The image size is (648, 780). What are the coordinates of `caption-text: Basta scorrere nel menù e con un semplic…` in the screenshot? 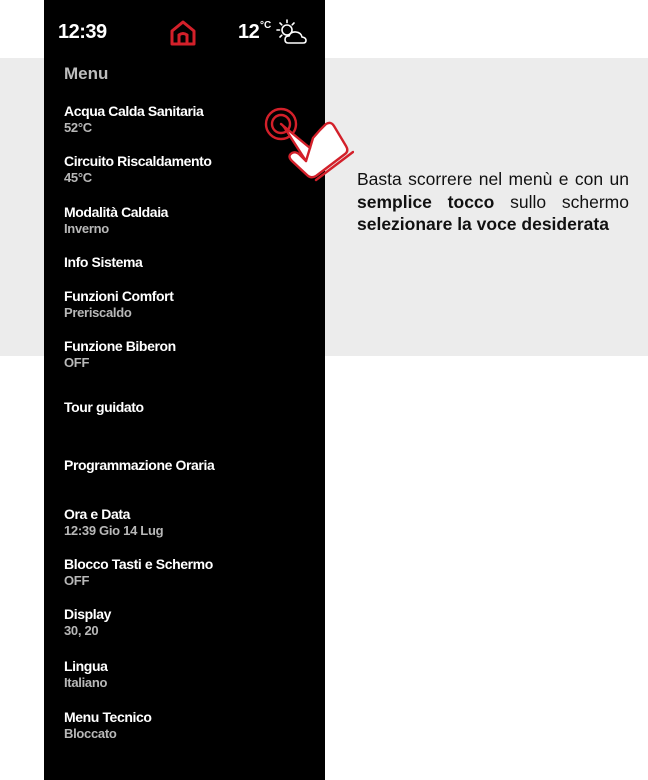 It's located at (493, 202).